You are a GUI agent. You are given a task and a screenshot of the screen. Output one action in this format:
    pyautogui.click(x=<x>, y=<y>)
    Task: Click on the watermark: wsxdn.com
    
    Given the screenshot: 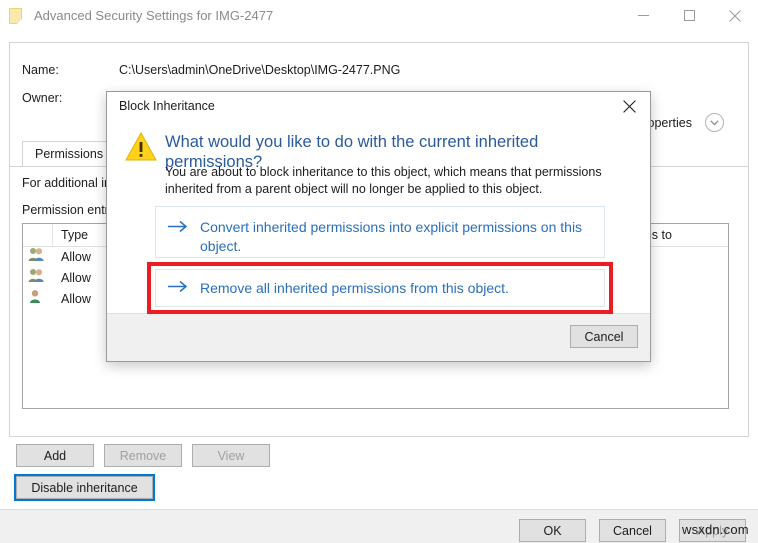 What is the action you would take?
    pyautogui.click(x=715, y=529)
    